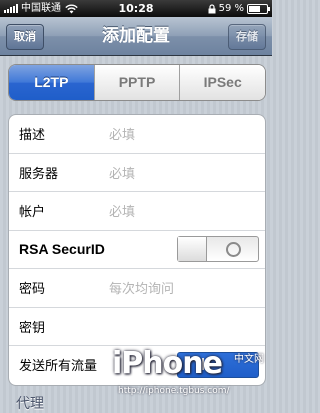 This screenshot has width=320, height=413. I want to click on status-bar: 中国联通 10:28 59 %, so click(136, 8).